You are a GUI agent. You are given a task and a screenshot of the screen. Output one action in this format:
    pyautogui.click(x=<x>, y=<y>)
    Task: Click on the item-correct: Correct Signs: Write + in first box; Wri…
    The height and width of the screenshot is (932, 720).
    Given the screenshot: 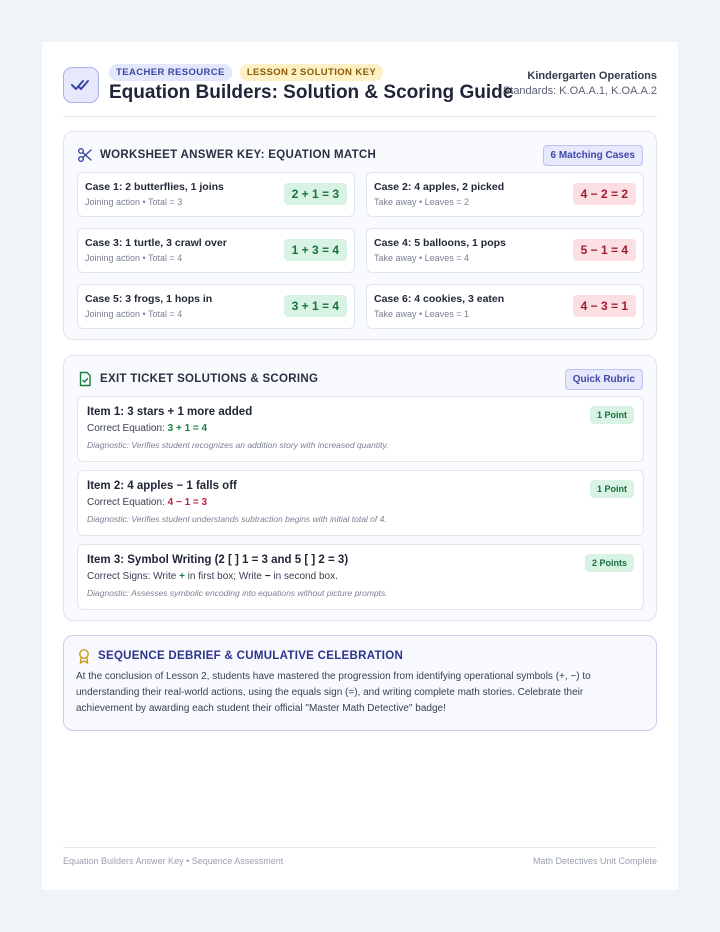 What is the action you would take?
    pyautogui.click(x=212, y=576)
    